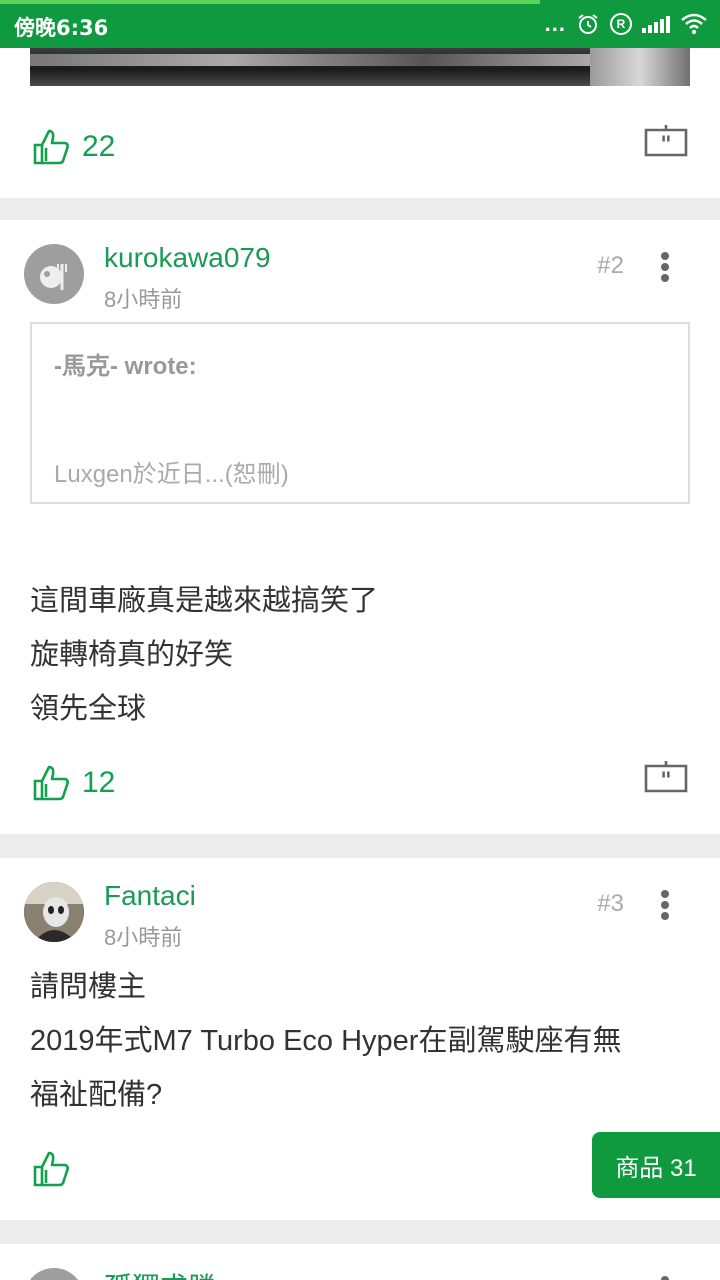  Describe the element at coordinates (610, 903) in the screenshot. I see `floor-number: #3` at that location.